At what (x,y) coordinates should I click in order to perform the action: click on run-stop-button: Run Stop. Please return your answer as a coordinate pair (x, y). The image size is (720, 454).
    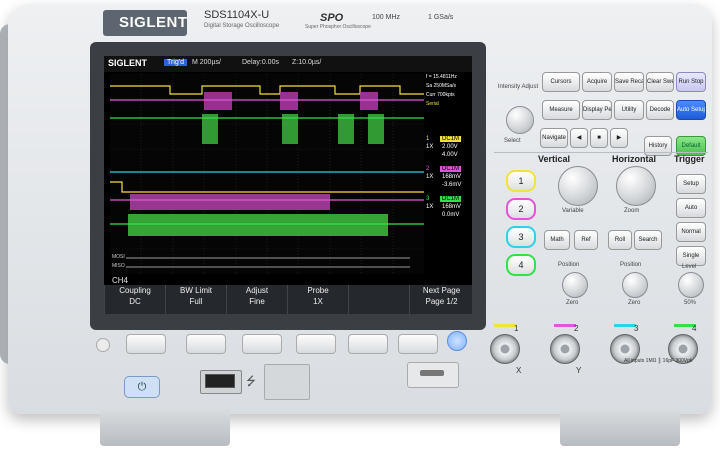
    Looking at the image, I should click on (691, 82).